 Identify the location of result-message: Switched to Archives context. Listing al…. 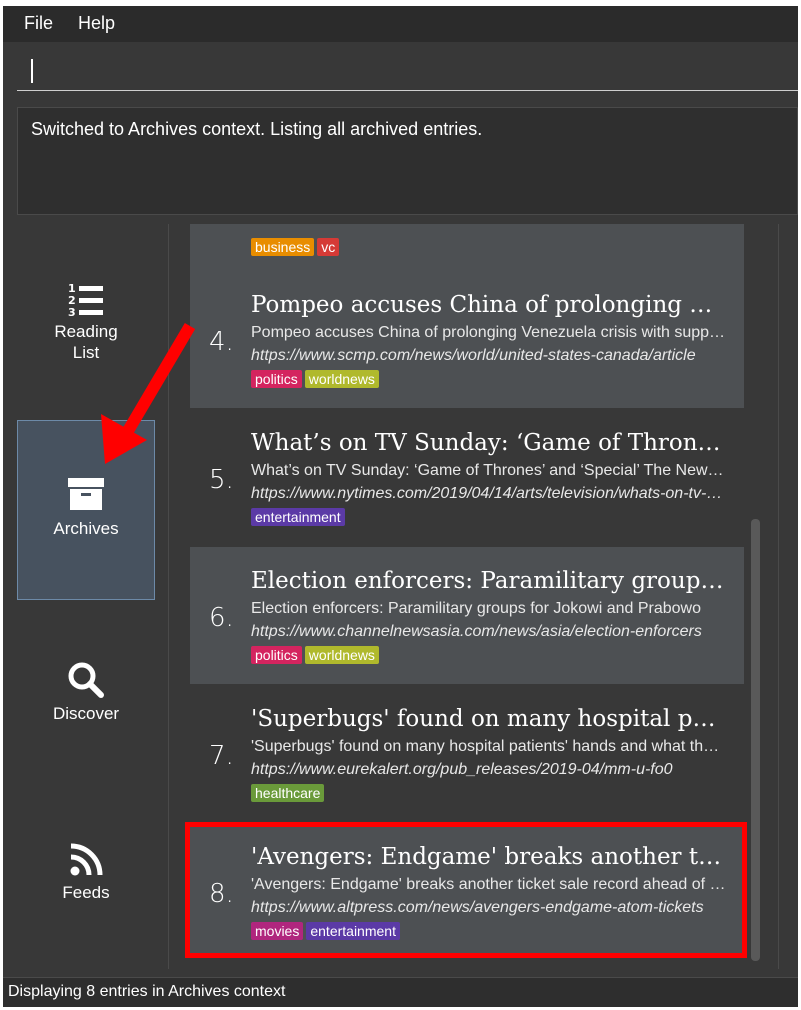
(257, 129).